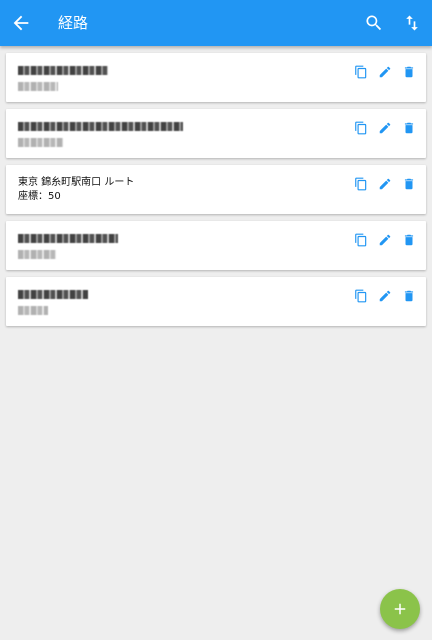  Describe the element at coordinates (178, 190) in the screenshot. I see `route-text: 東京 錦糸町駅南口 ルート 座標：50` at that location.